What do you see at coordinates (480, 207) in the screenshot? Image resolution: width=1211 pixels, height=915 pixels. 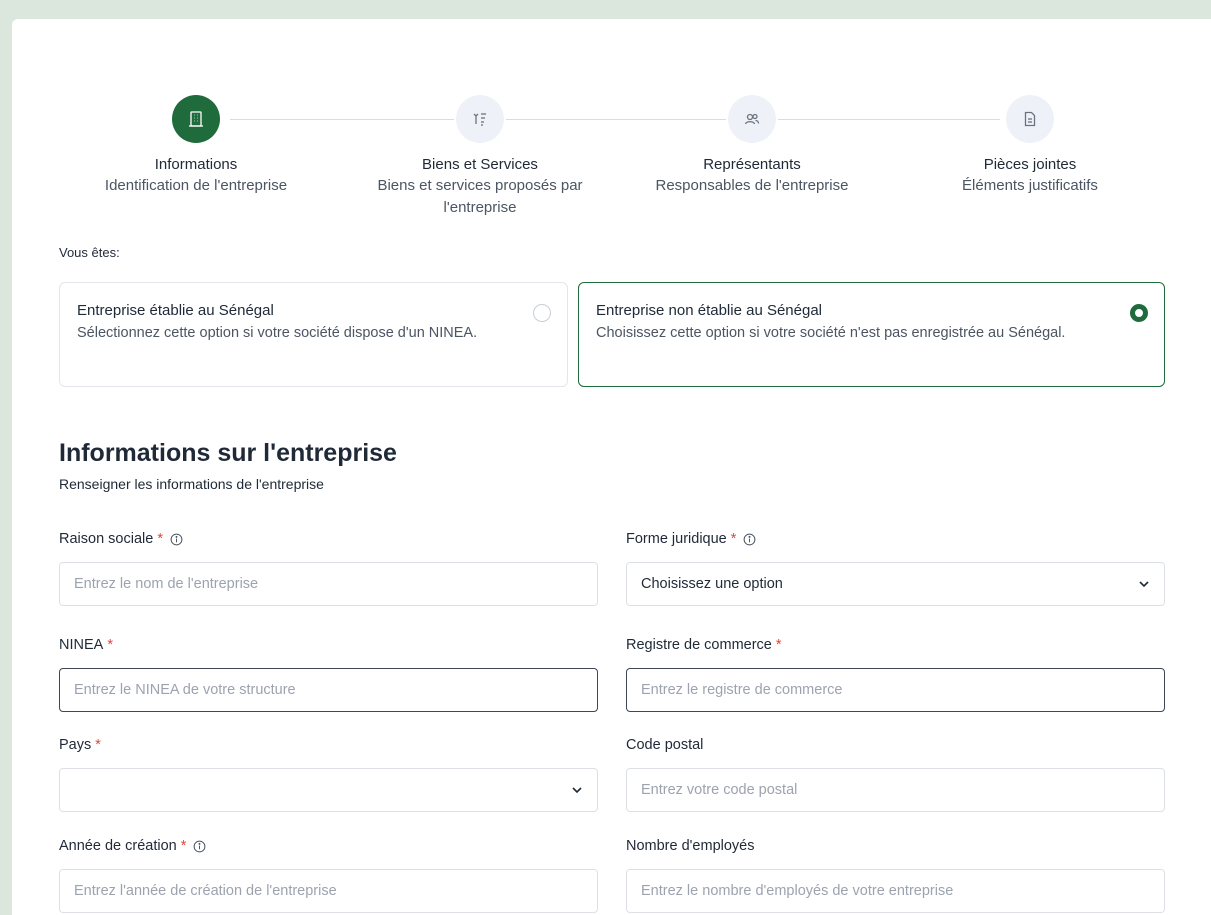 I see `step-description-line: l'entreprise` at bounding box center [480, 207].